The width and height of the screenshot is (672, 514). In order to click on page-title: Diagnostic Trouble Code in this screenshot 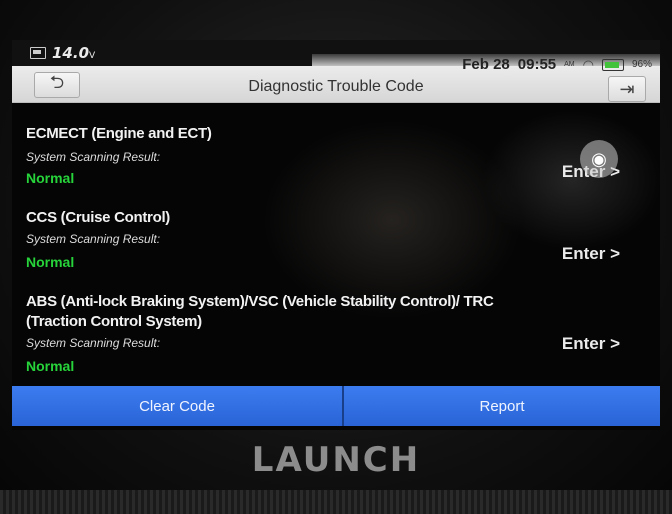, I will do `click(336, 86)`.